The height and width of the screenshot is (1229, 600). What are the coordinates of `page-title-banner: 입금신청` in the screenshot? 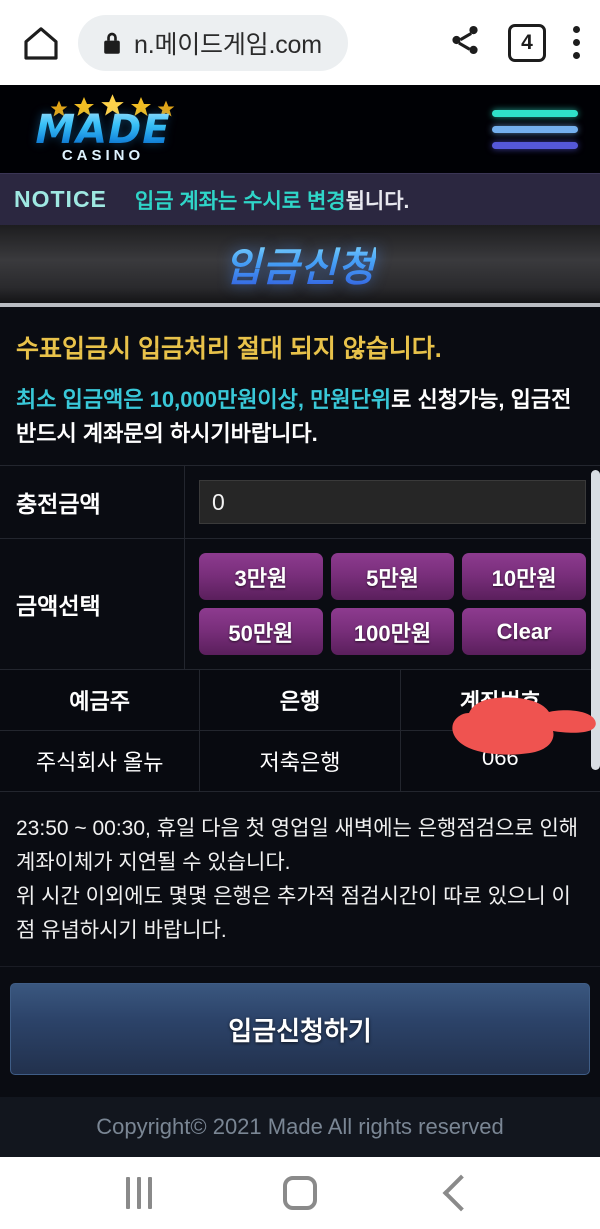 It's located at (300, 266).